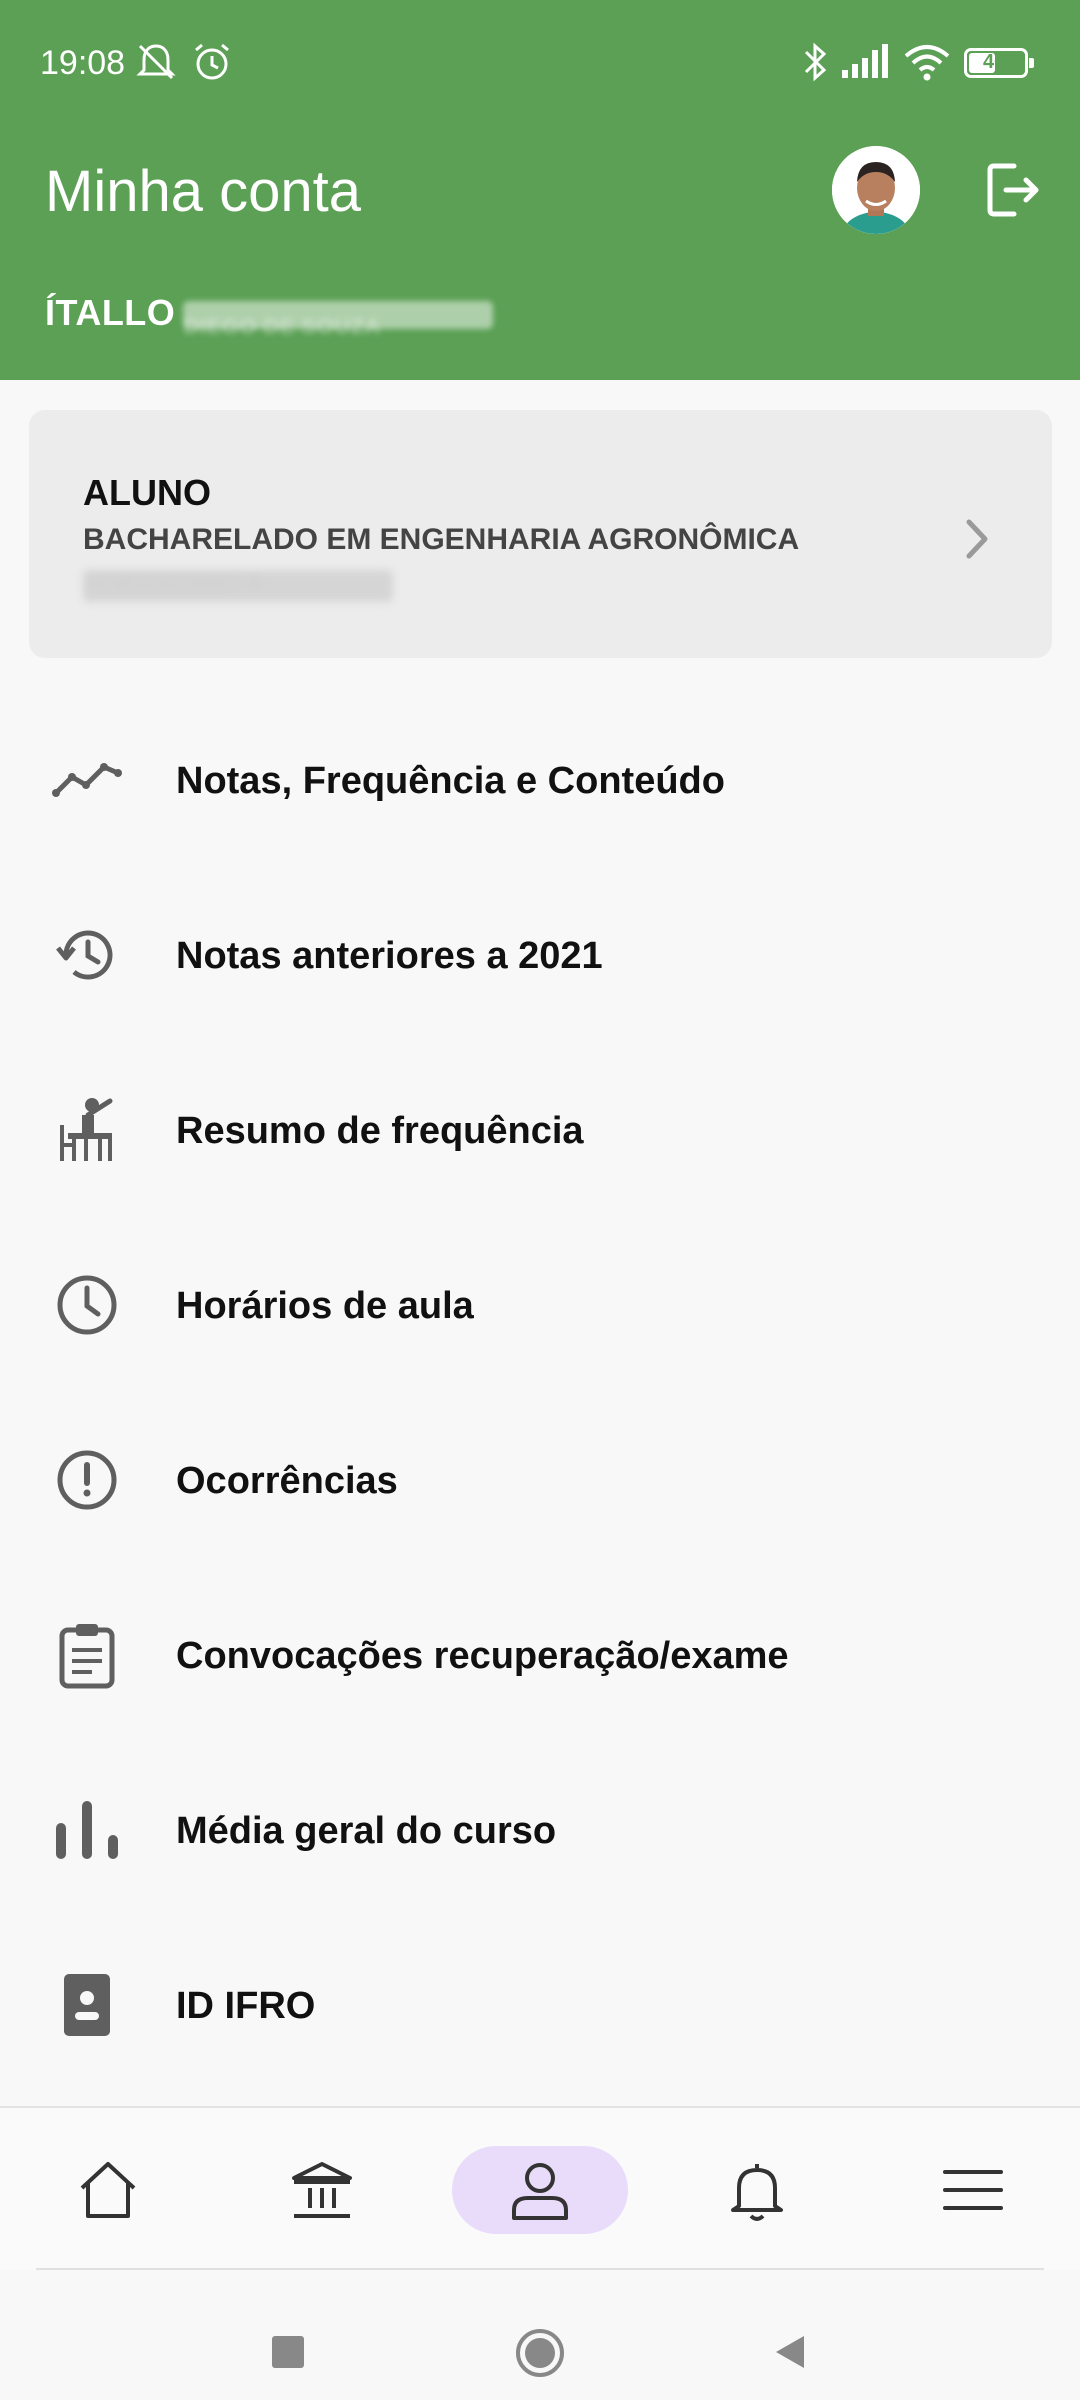 The image size is (1080, 2400). I want to click on user-name: ÍTALLO DIEGO DE SOUZA, so click(269, 315).